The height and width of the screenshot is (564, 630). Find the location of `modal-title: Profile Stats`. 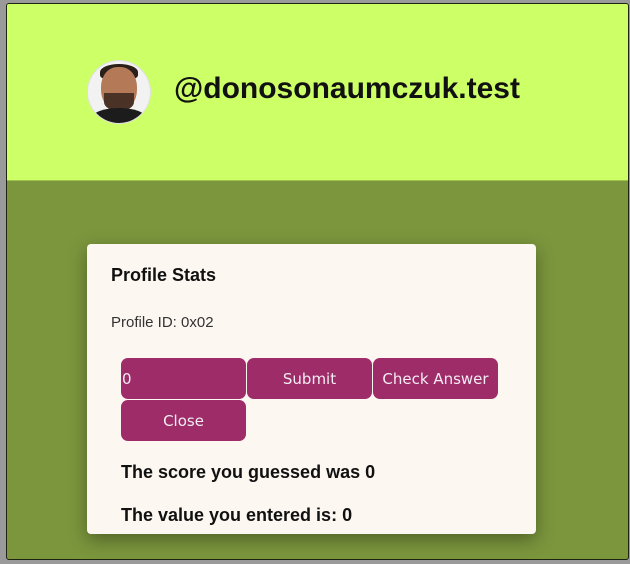

modal-title: Profile Stats is located at coordinates (164, 275).